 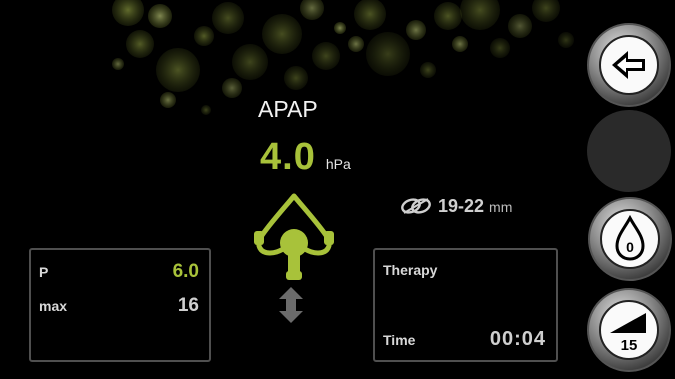 What do you see at coordinates (517, 339) in the screenshot?
I see `therapy-time-value: 00:04` at bounding box center [517, 339].